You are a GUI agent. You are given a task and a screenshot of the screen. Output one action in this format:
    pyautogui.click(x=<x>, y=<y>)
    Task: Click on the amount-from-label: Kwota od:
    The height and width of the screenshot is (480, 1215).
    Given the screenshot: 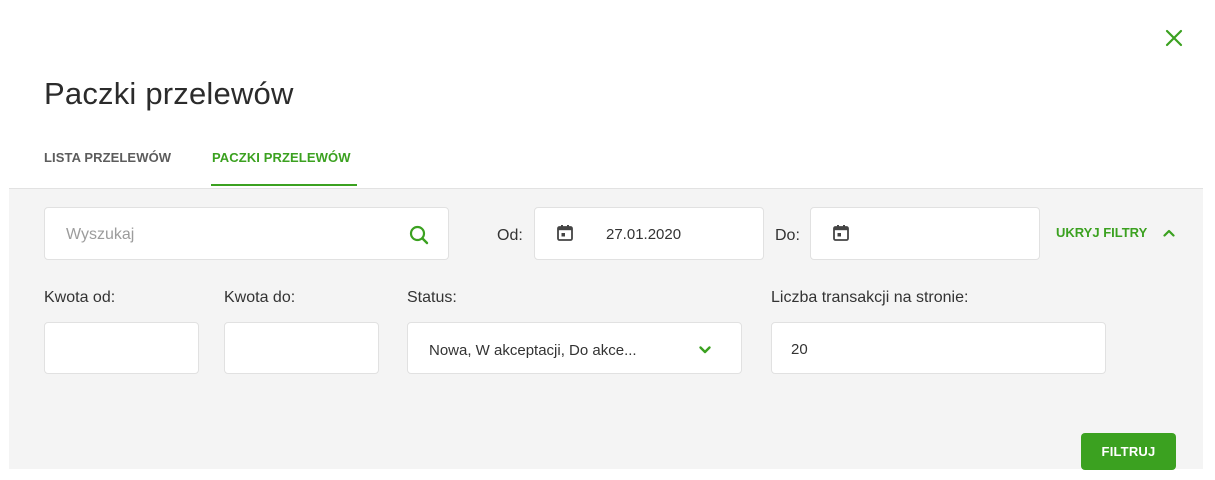 What is the action you would take?
    pyautogui.click(x=80, y=297)
    